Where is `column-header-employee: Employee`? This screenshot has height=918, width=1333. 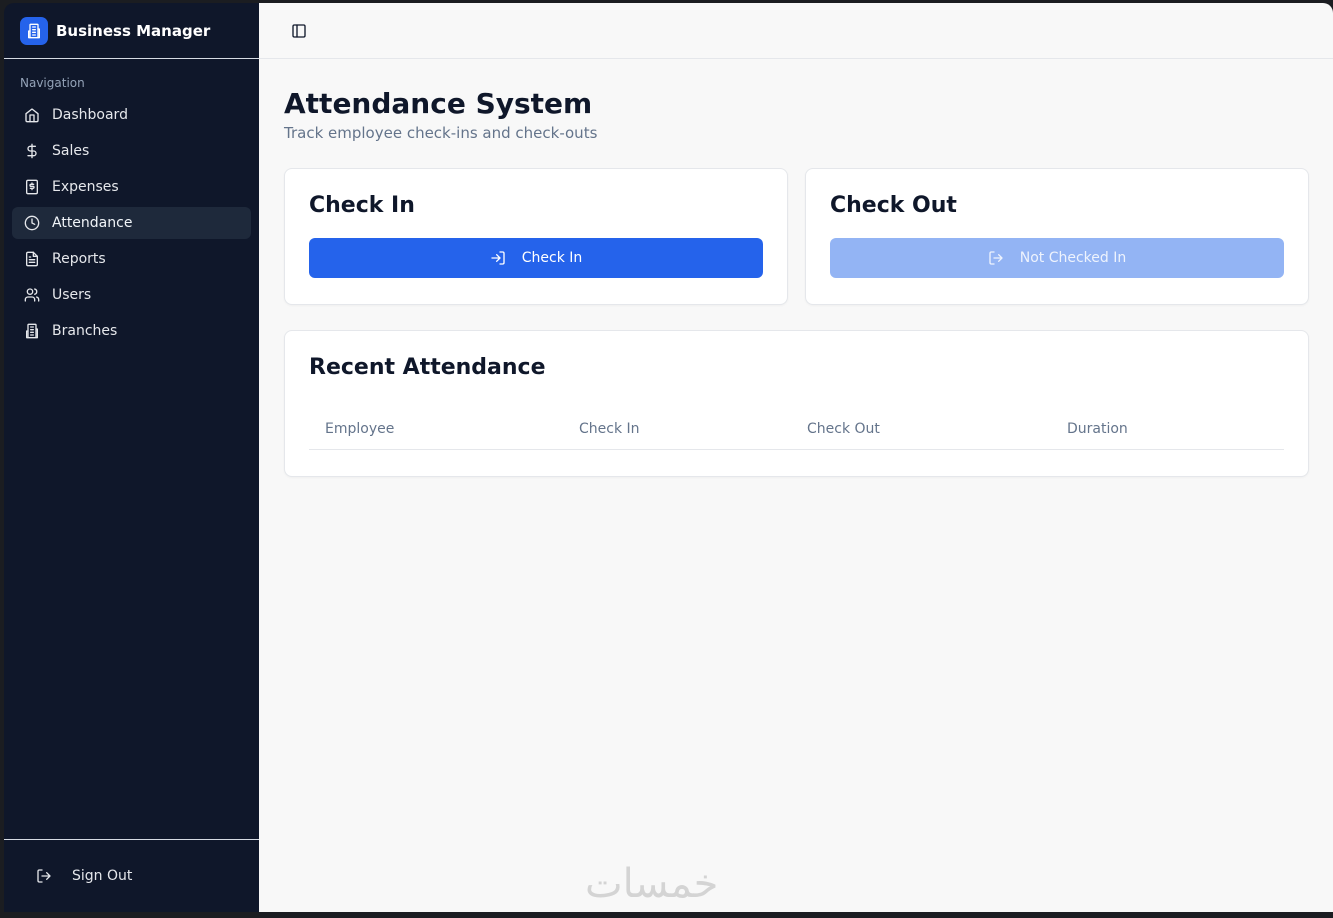 column-header-employee: Employee is located at coordinates (360, 428).